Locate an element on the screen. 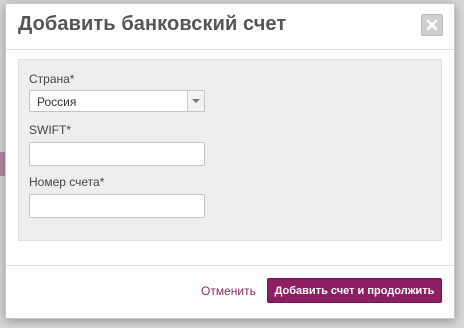 This screenshot has height=328, width=464. country-select-value: Россия is located at coordinates (57, 102).